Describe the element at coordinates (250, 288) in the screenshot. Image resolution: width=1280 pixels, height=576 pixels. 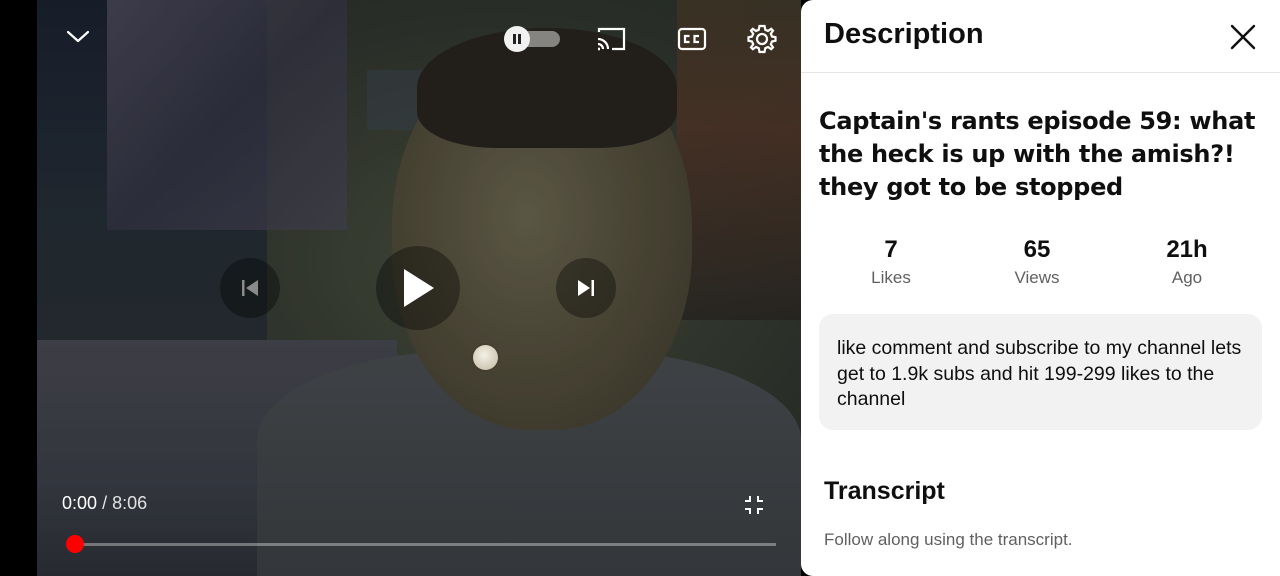
I see `skip-previous-icon` at that location.